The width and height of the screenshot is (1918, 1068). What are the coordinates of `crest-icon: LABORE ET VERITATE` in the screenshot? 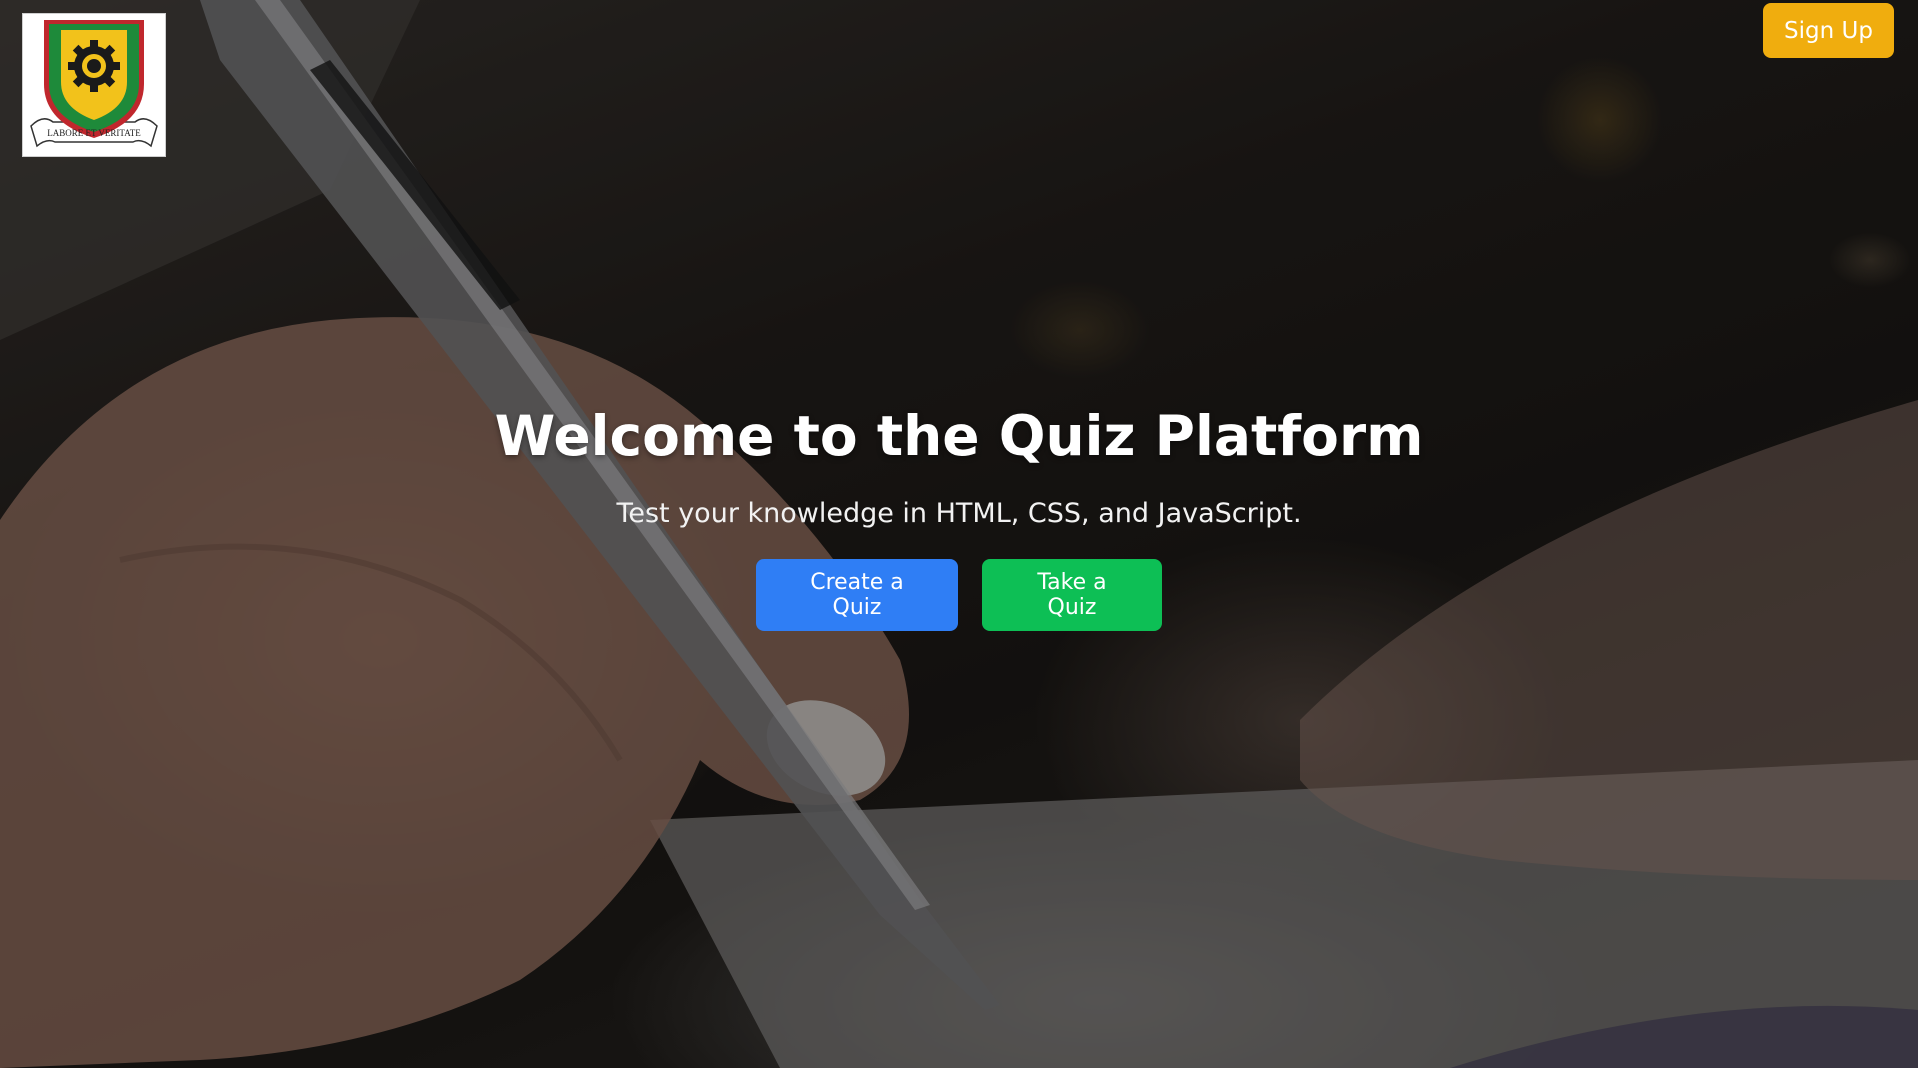 It's located at (94, 84).